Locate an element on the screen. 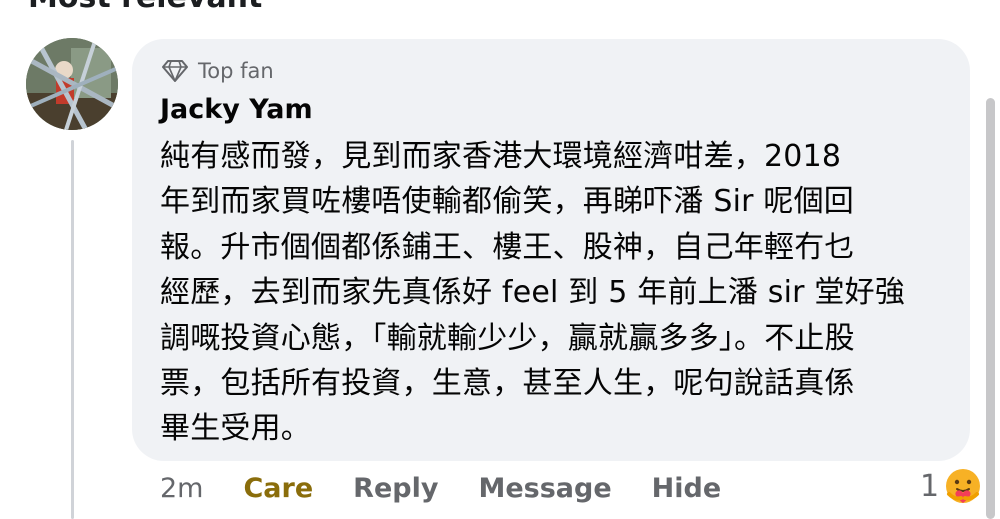 This screenshot has height=519, width=1000. reaction-count: 1 is located at coordinates (930, 486).